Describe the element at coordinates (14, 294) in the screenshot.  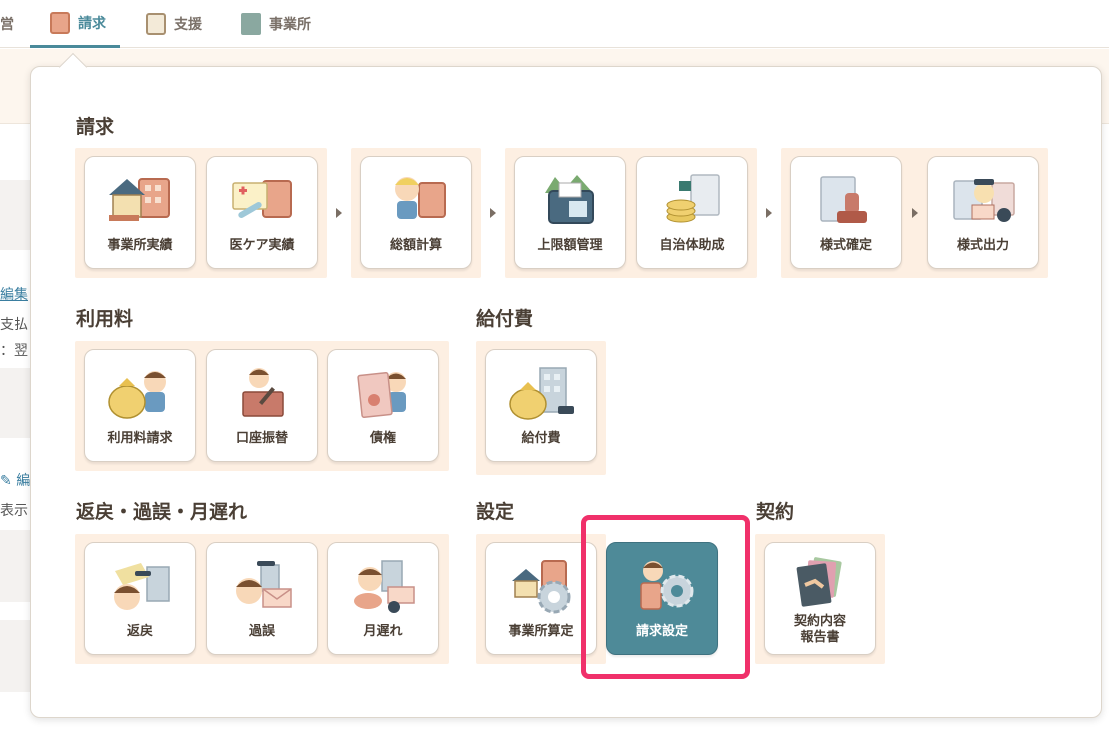
I see `background-edit-link: 編集` at that location.